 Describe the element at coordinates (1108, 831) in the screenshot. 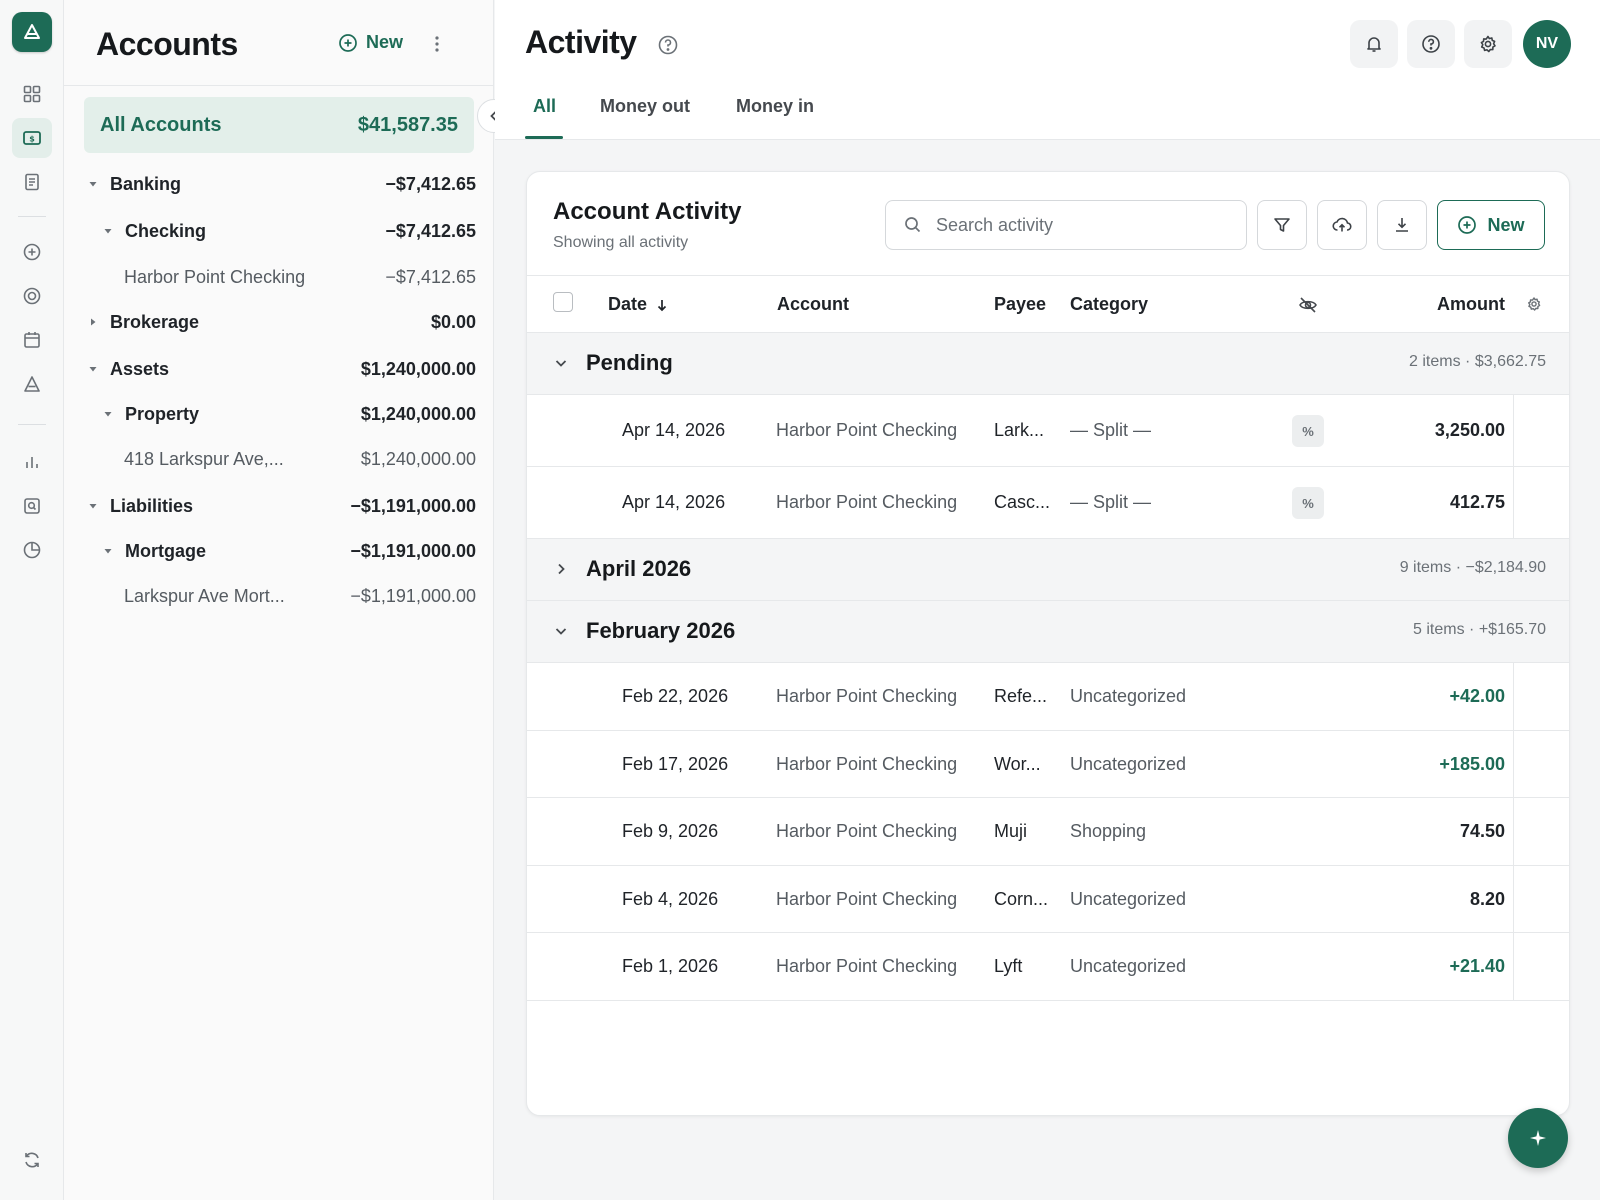

I see `transaction-category: Shopping` at that location.